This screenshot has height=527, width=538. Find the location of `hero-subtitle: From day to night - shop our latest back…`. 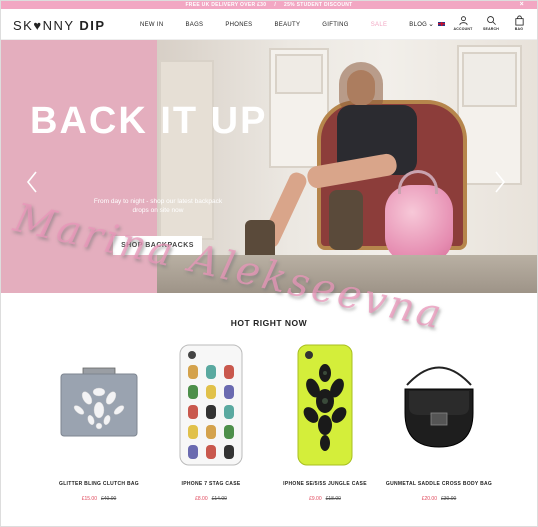

hero-subtitle: From day to night - shop our latest back… is located at coordinates (158, 206).